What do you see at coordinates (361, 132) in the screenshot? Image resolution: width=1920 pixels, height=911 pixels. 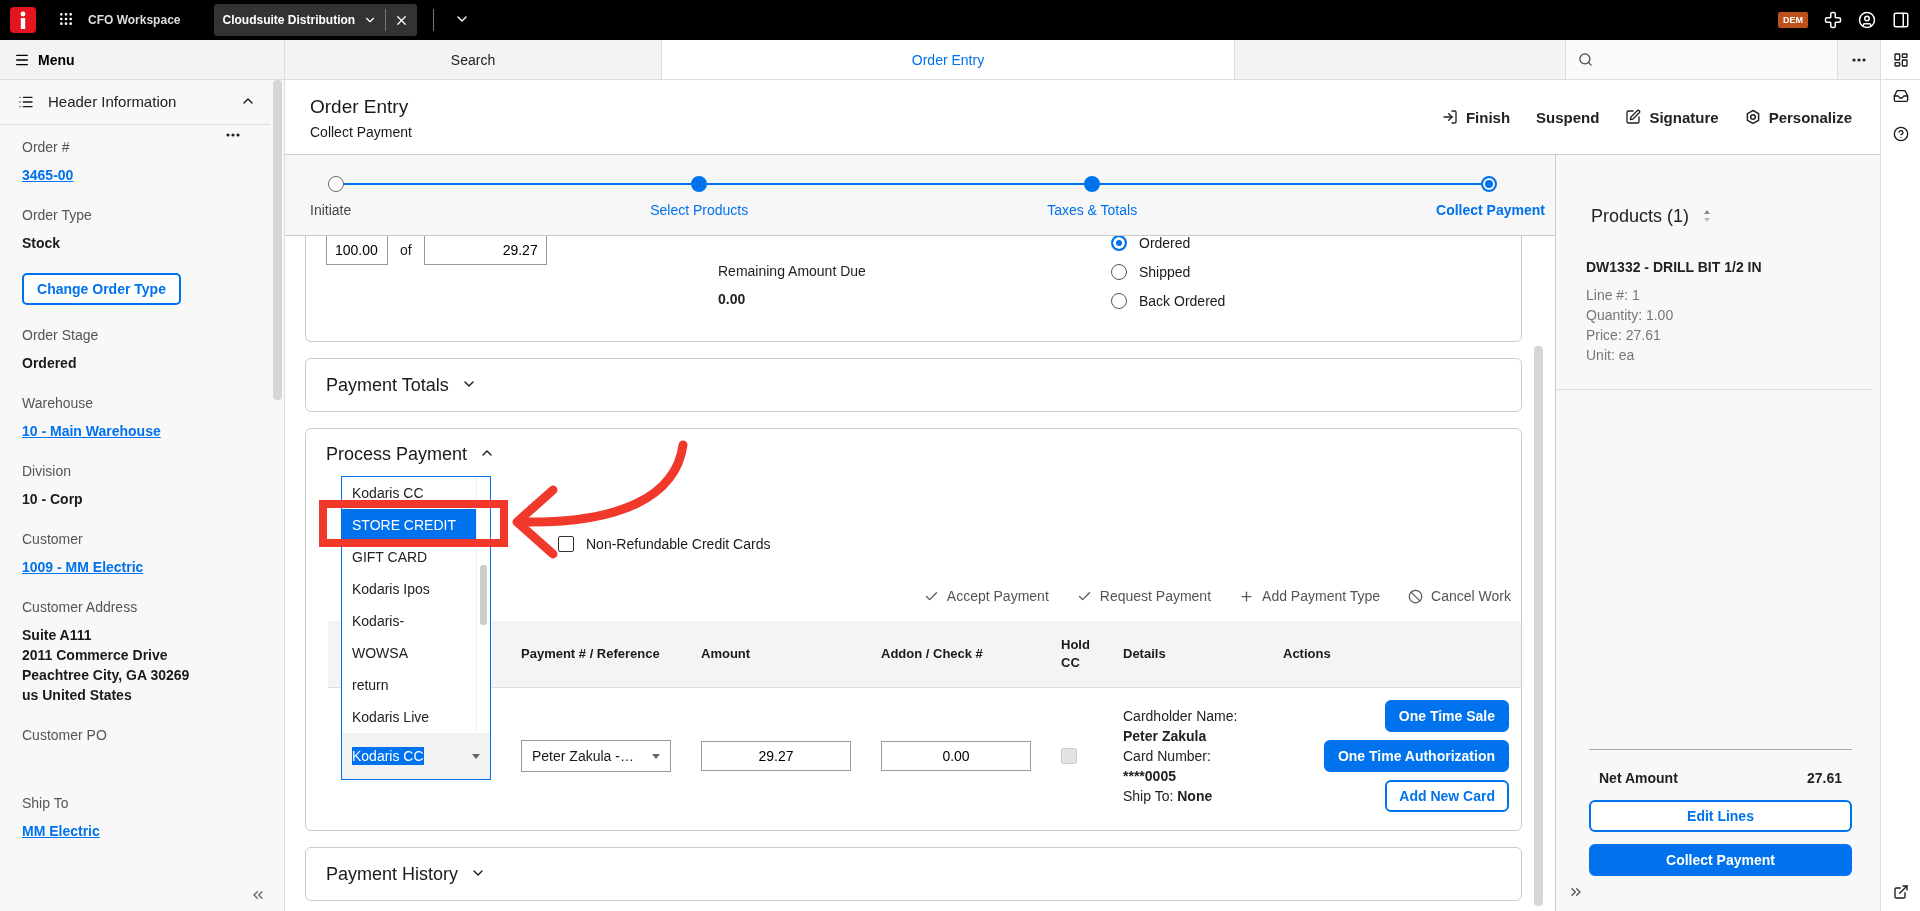 I see `page-subtitle: Collect Payment` at bounding box center [361, 132].